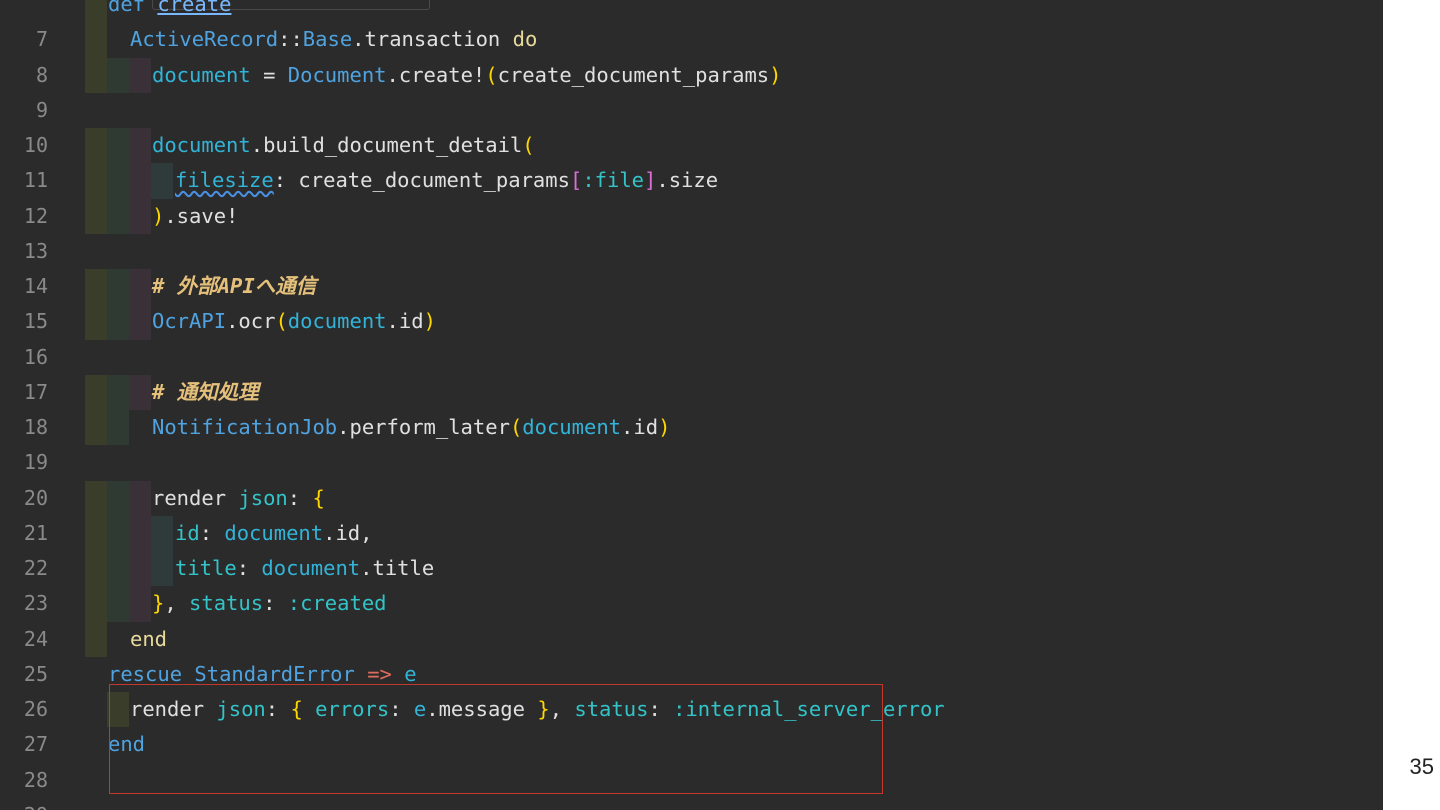 Image resolution: width=1440 pixels, height=810 pixels. Describe the element at coordinates (24, 804) in the screenshot. I see `line-number: 29` at that location.